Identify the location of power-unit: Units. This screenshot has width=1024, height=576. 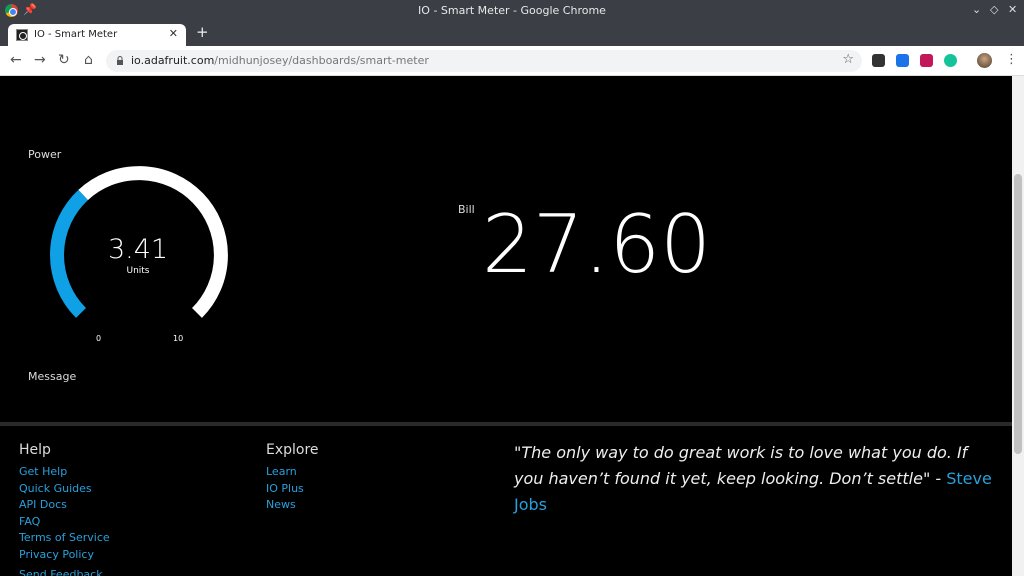
(138, 271).